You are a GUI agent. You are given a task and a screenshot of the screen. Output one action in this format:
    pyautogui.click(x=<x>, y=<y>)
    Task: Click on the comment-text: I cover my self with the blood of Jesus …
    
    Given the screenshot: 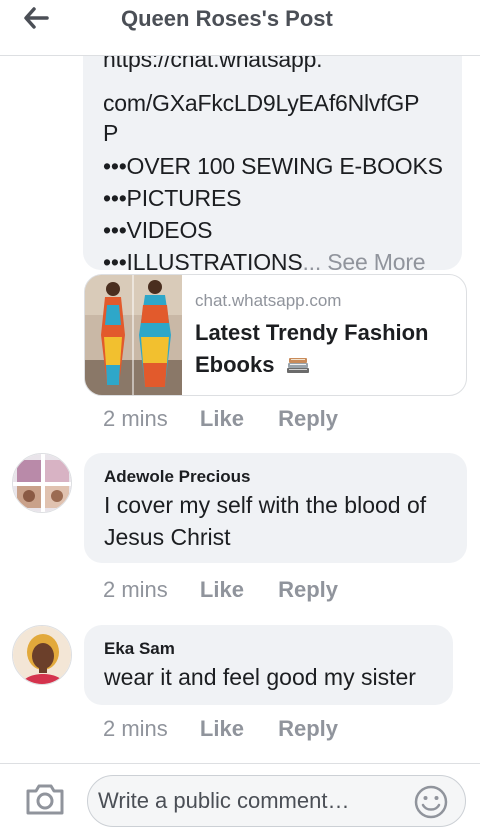 What is the action you would take?
    pyautogui.click(x=265, y=521)
    